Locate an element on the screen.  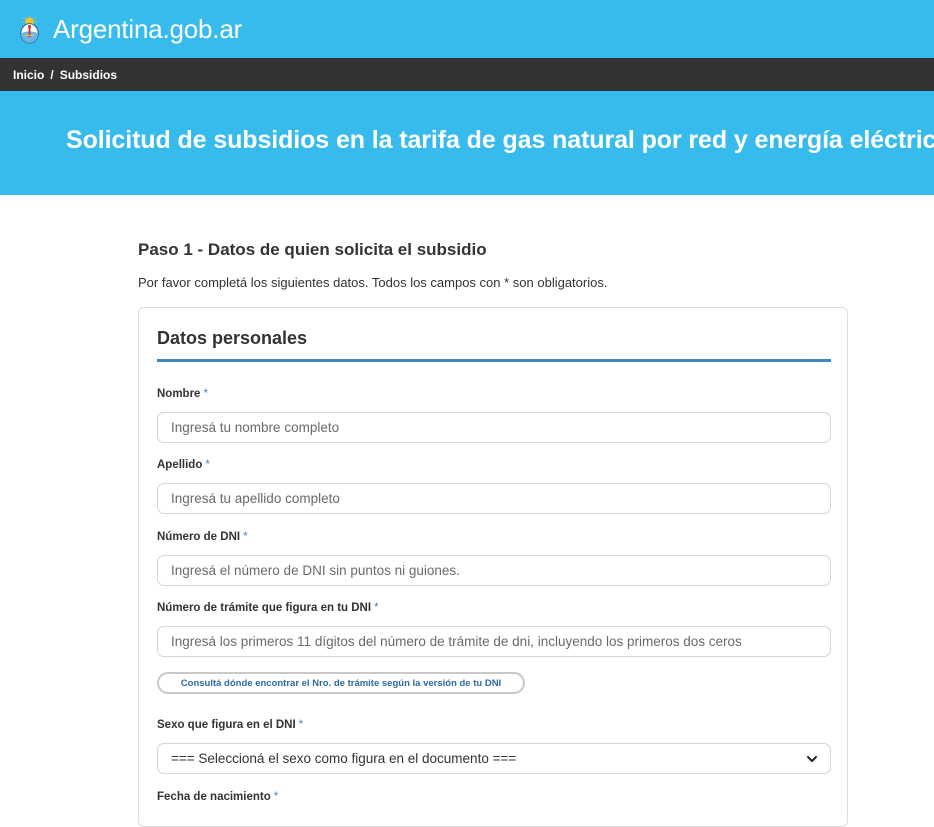
tramite-number-label: Número de trámite que figura en tu DNI * is located at coordinates (268, 608).